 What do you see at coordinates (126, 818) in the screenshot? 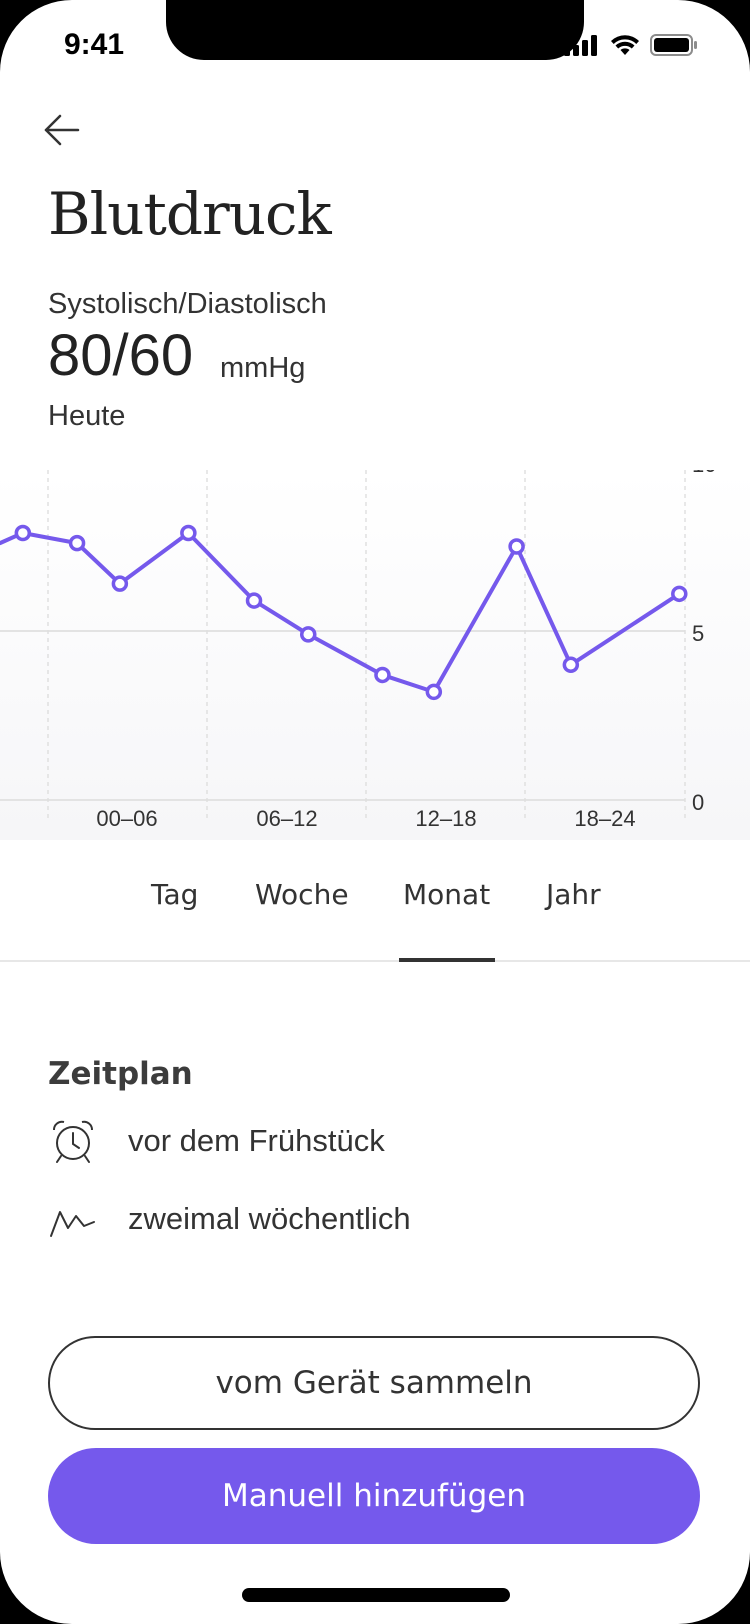
I see `x-tick-label: 00–06` at bounding box center [126, 818].